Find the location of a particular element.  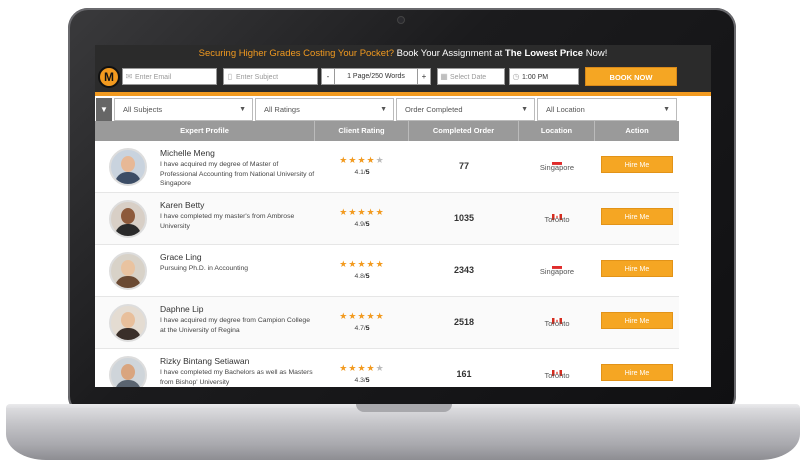

pages-minus-button: - is located at coordinates (328, 76).